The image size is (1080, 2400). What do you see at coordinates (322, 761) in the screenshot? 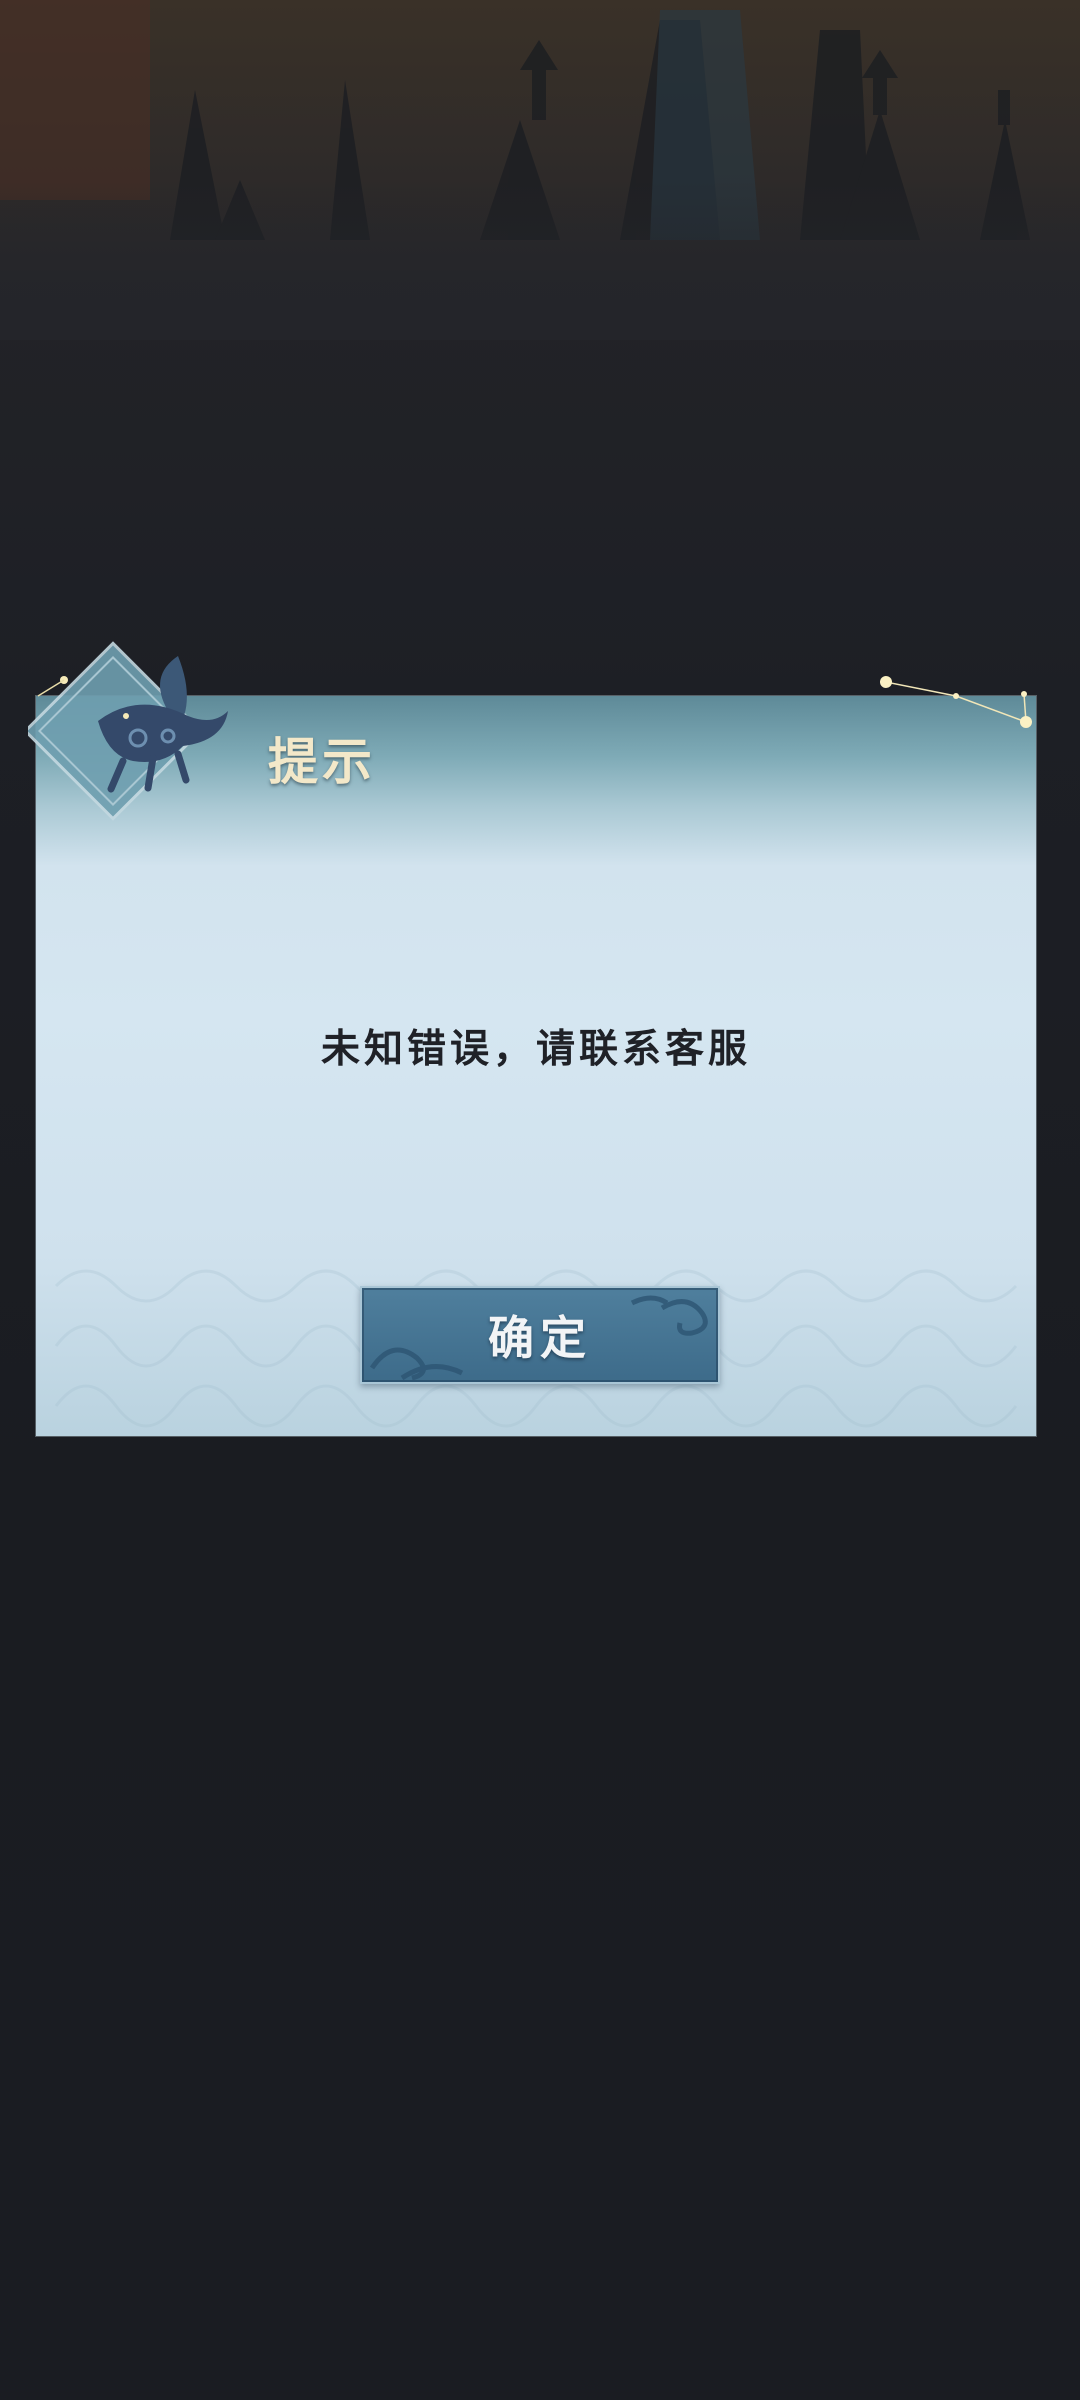
I see `dialog-title: 提示` at bounding box center [322, 761].